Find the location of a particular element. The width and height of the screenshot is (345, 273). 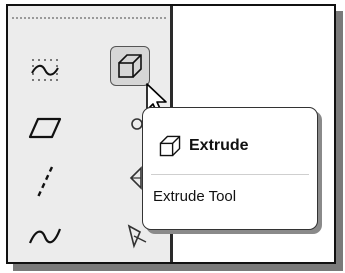

spline-icon is located at coordinates (45, 236).